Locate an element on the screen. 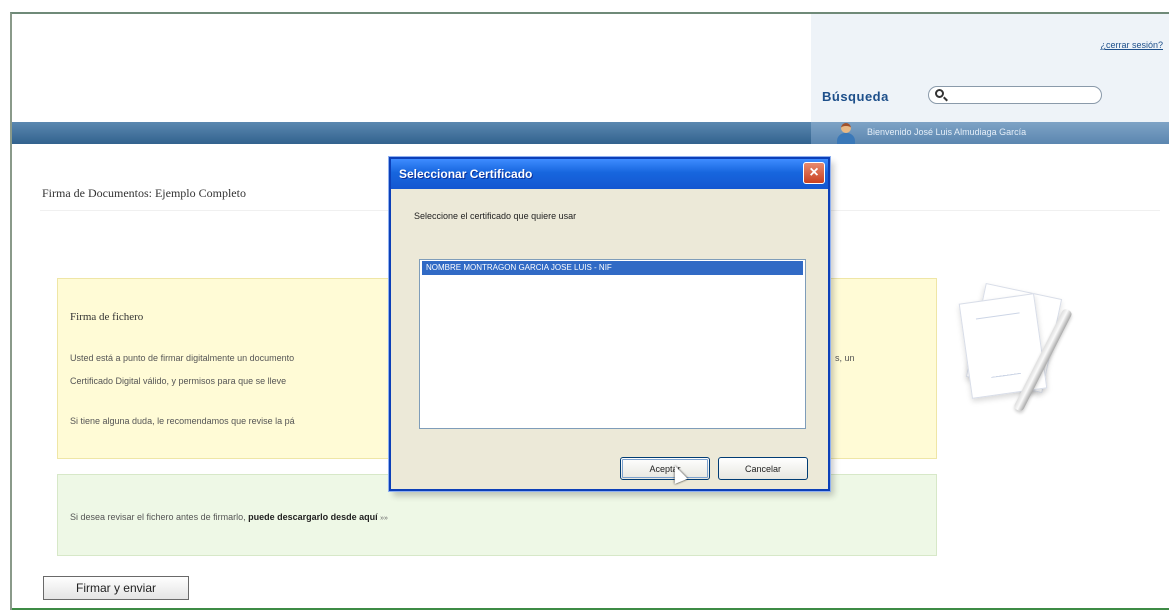  mouse-pointer-icon is located at coordinates (678, 474).